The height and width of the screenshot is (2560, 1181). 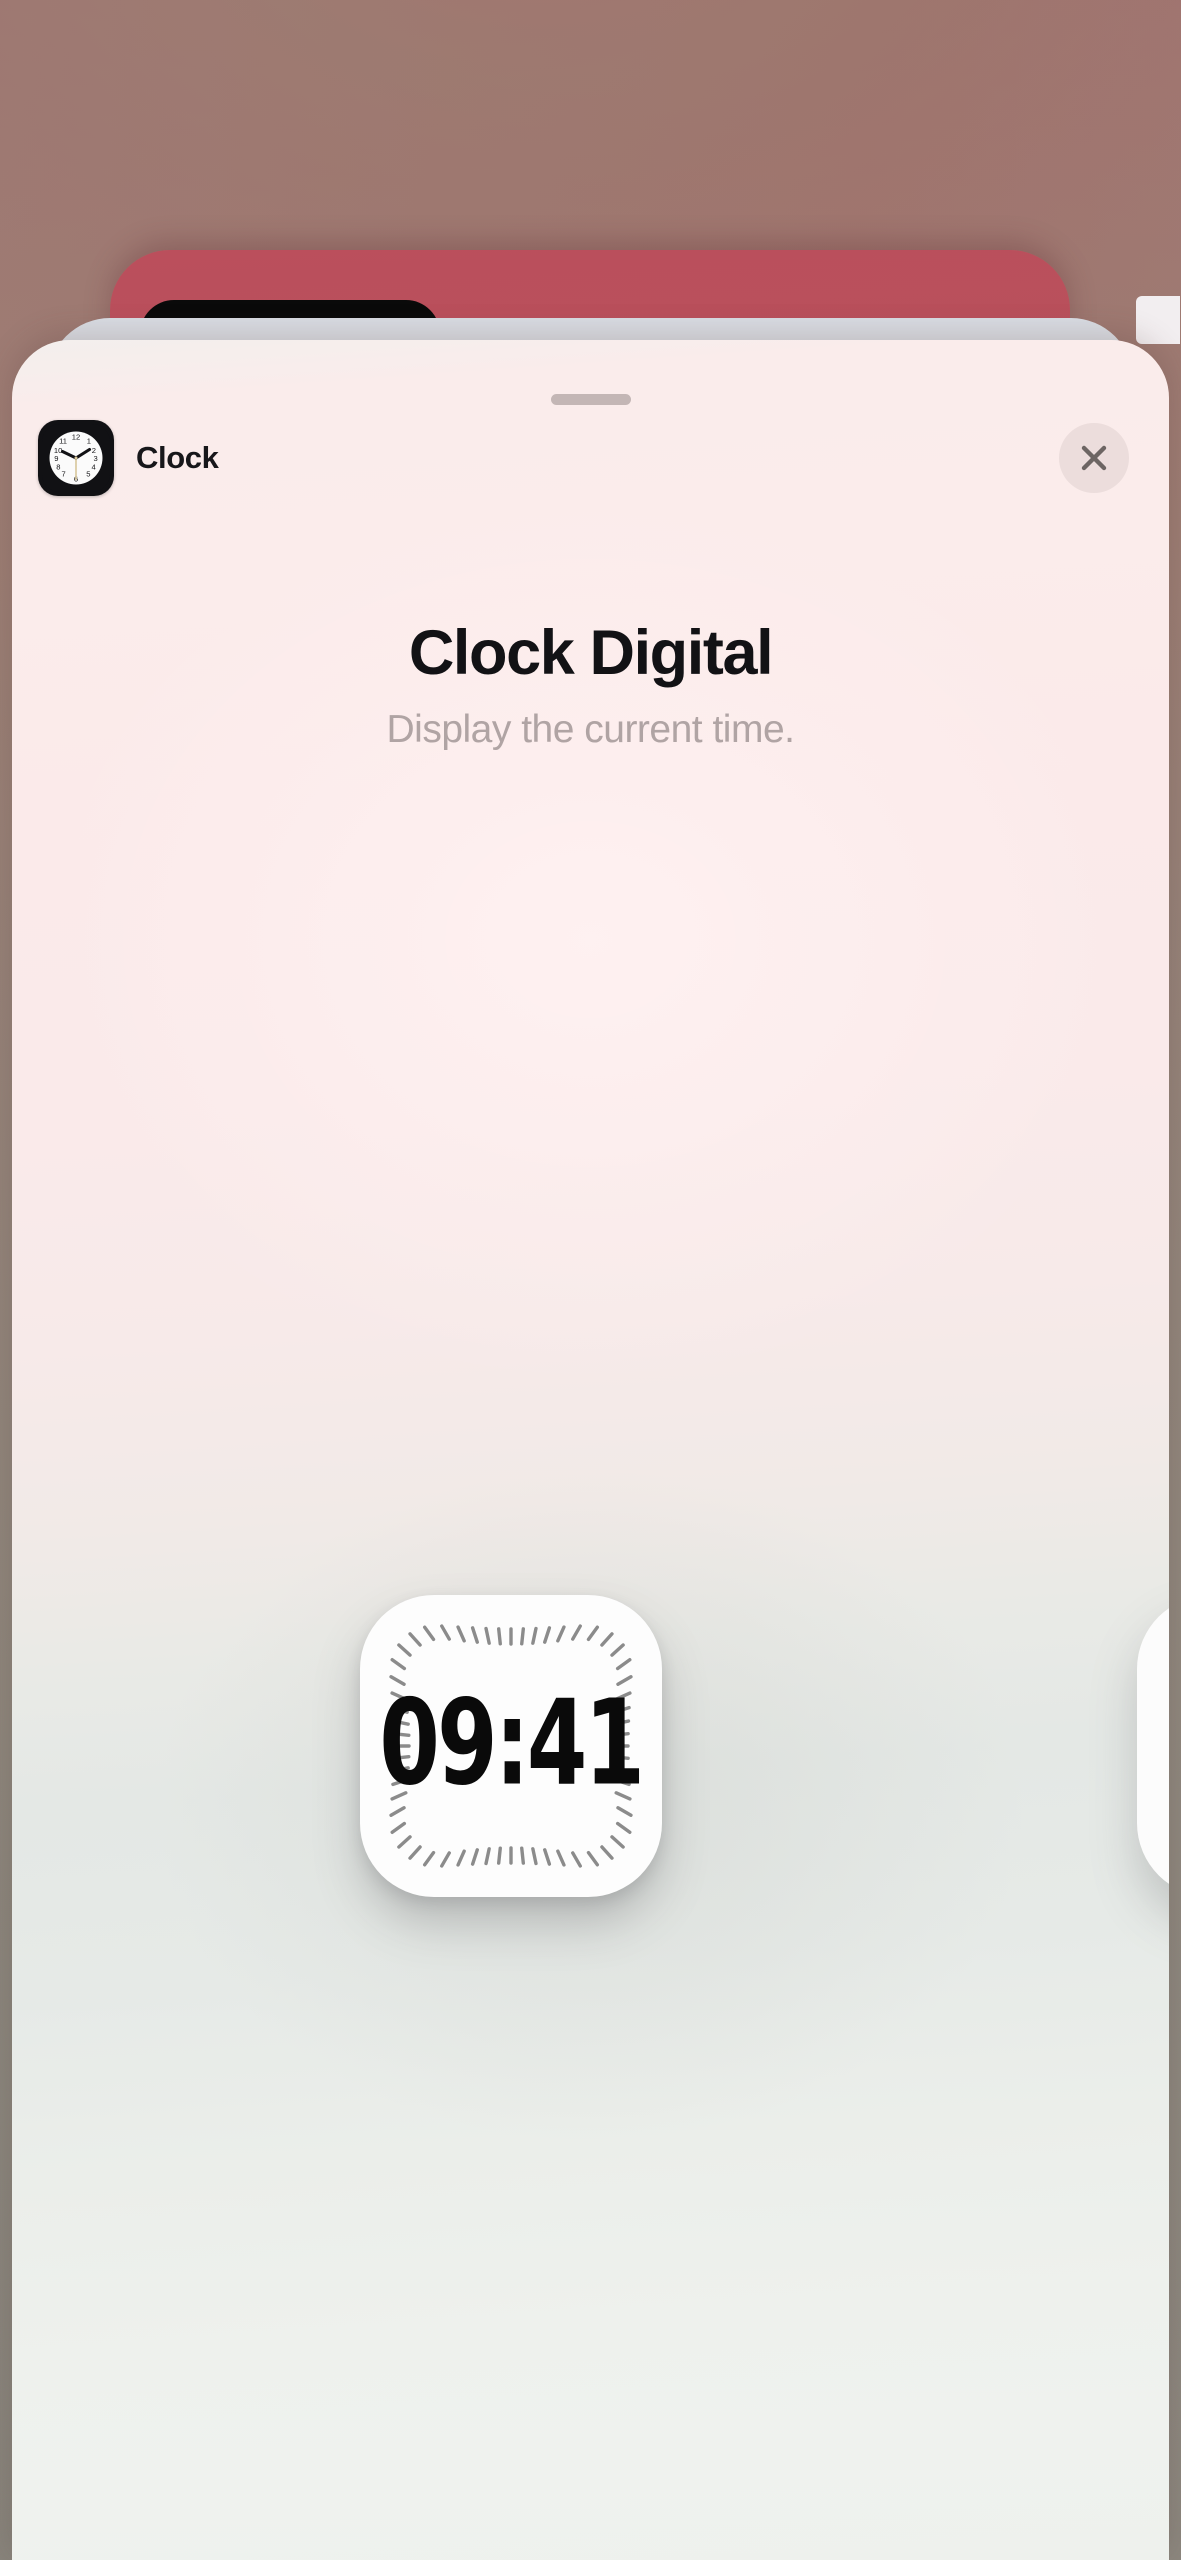 I want to click on widget-title: Clock Digital, so click(x=591, y=653).